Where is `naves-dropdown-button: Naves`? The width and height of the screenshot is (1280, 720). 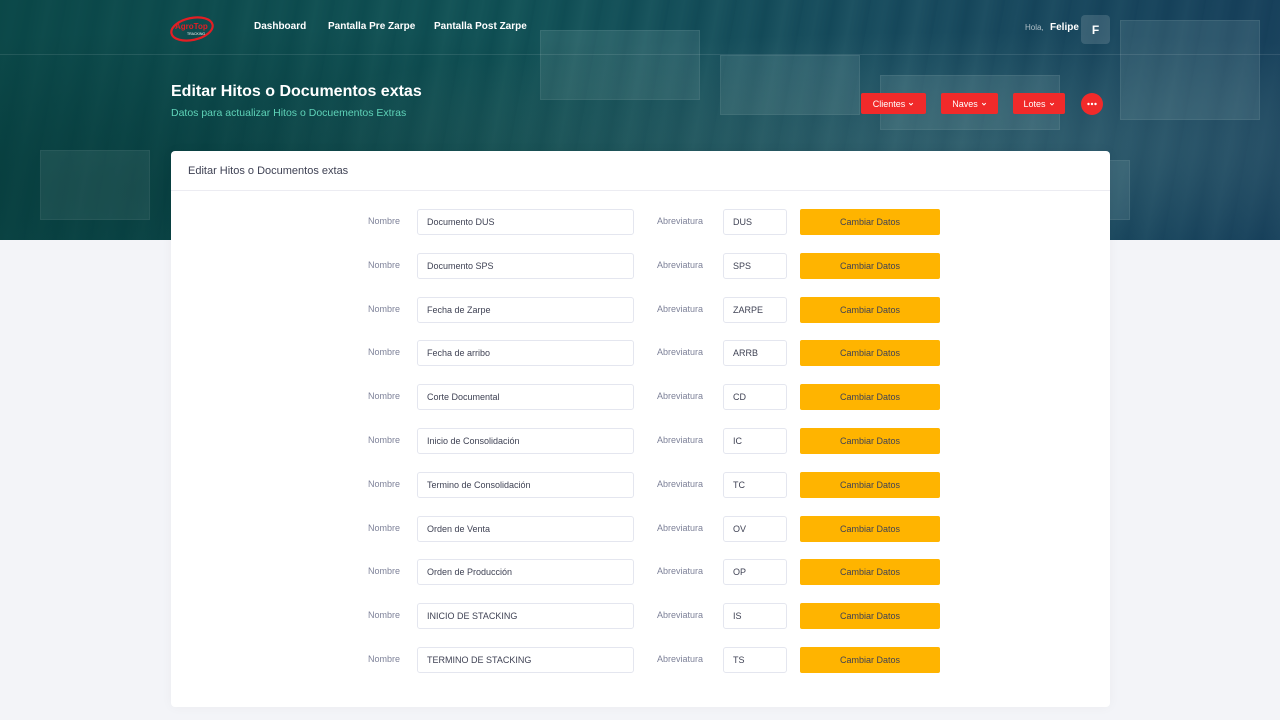
naves-dropdown-button: Naves is located at coordinates (969, 103).